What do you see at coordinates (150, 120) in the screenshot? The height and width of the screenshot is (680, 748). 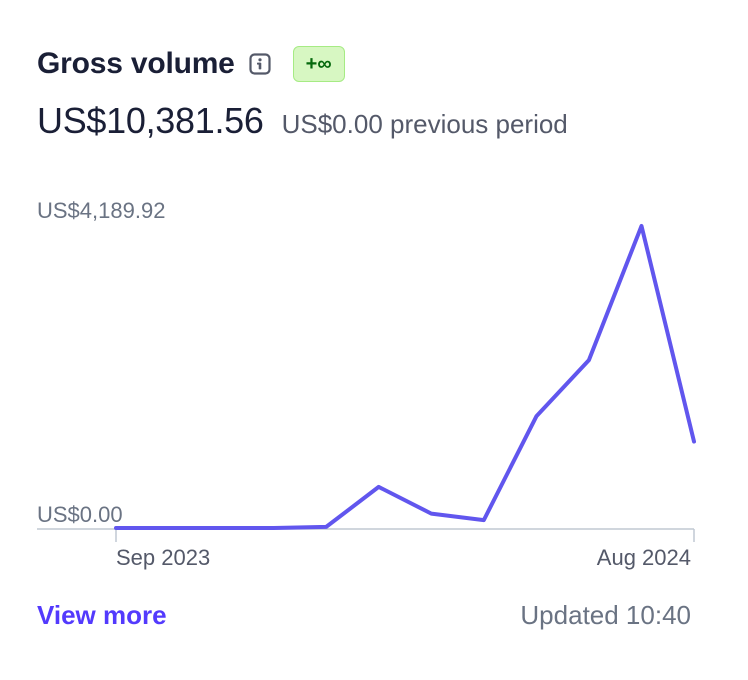 I see `total-amount: US$10,381.56` at bounding box center [150, 120].